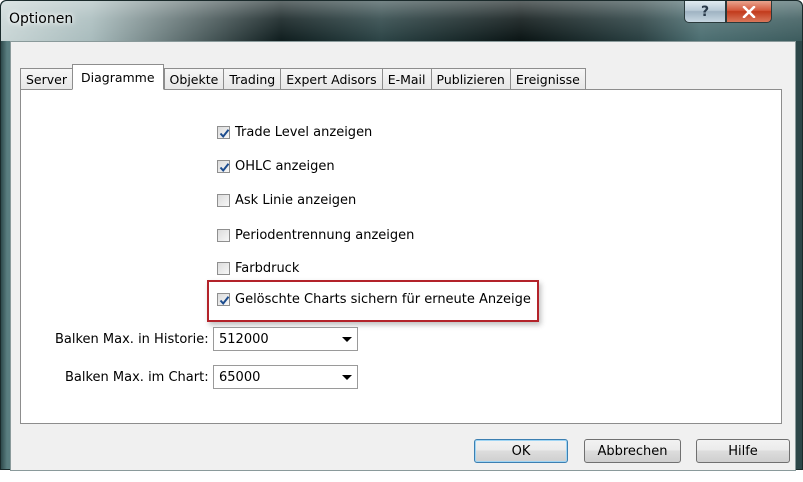 The image size is (803, 482). Describe the element at coordinates (285, 166) in the screenshot. I see `option-label: OHLC anzeigen` at that location.